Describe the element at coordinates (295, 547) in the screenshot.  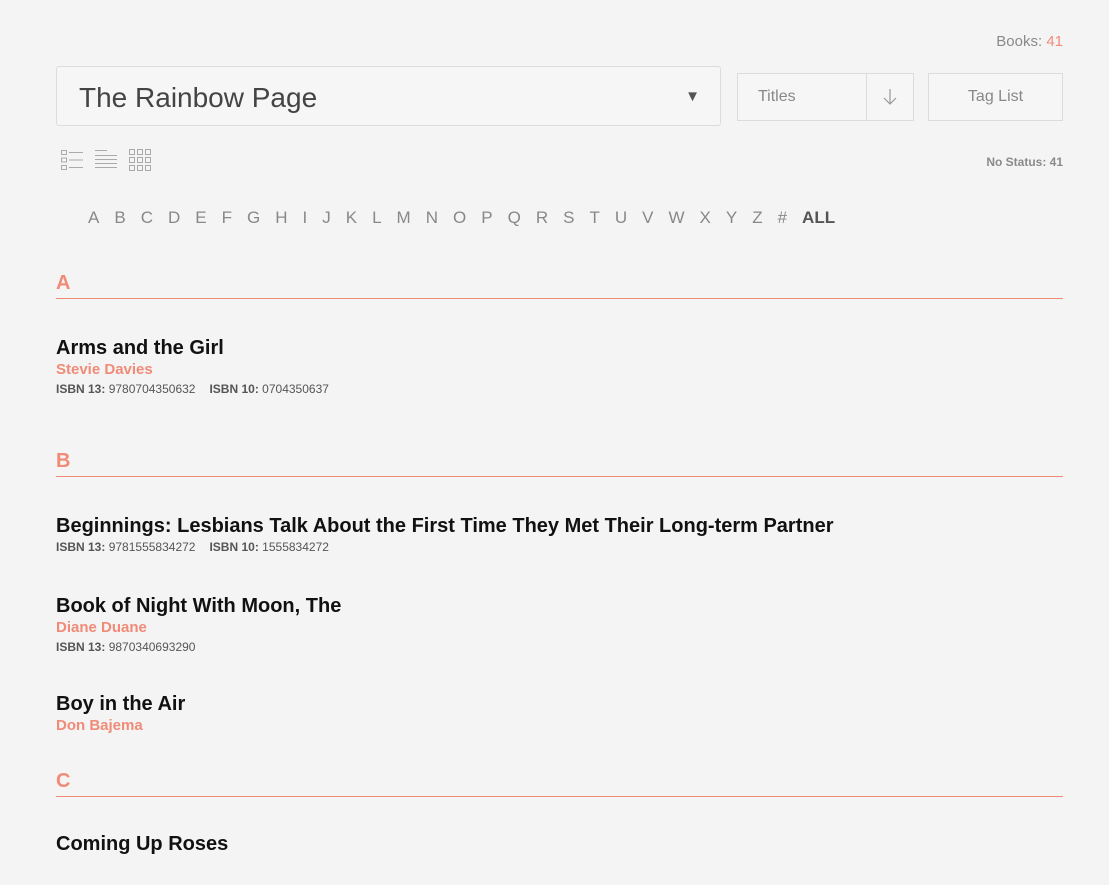
I see `isbn10-value: 1555834272` at that location.